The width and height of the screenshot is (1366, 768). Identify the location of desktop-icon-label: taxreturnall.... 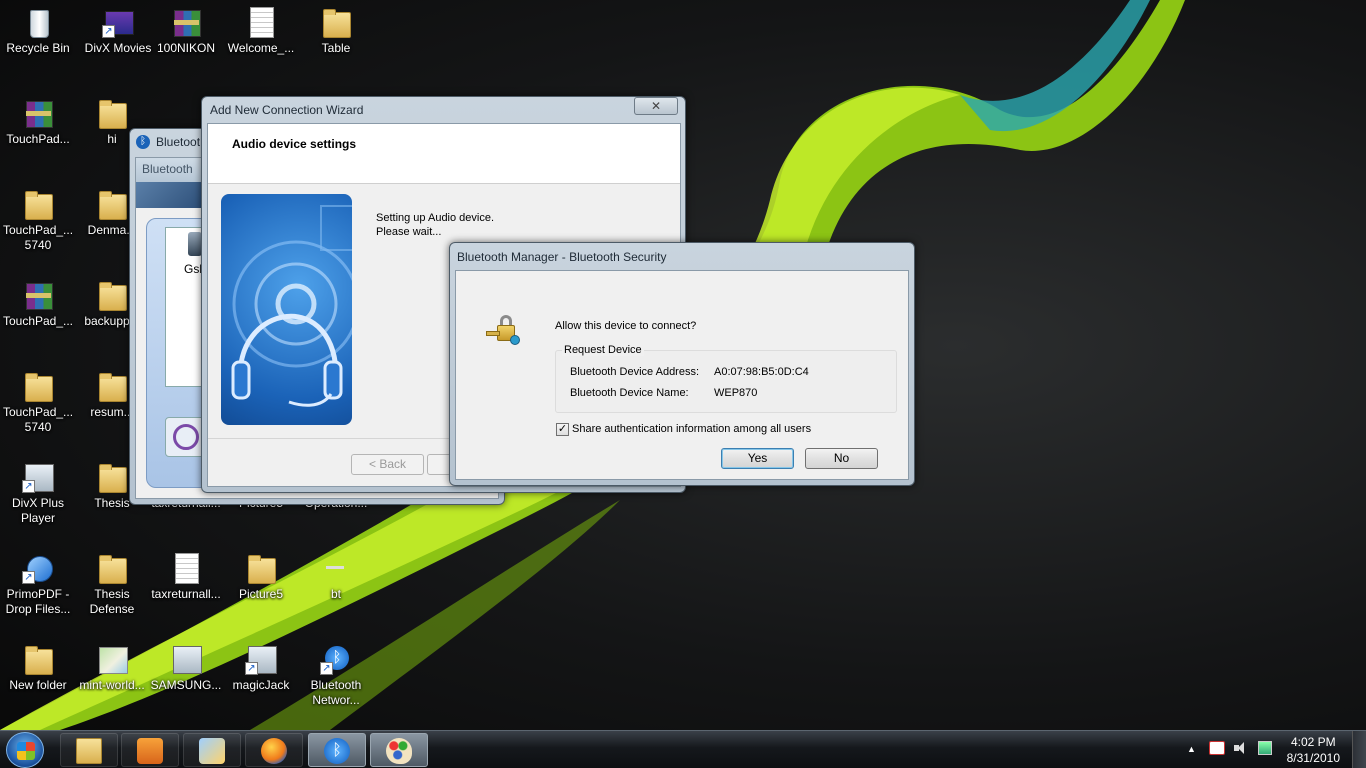
(186, 594).